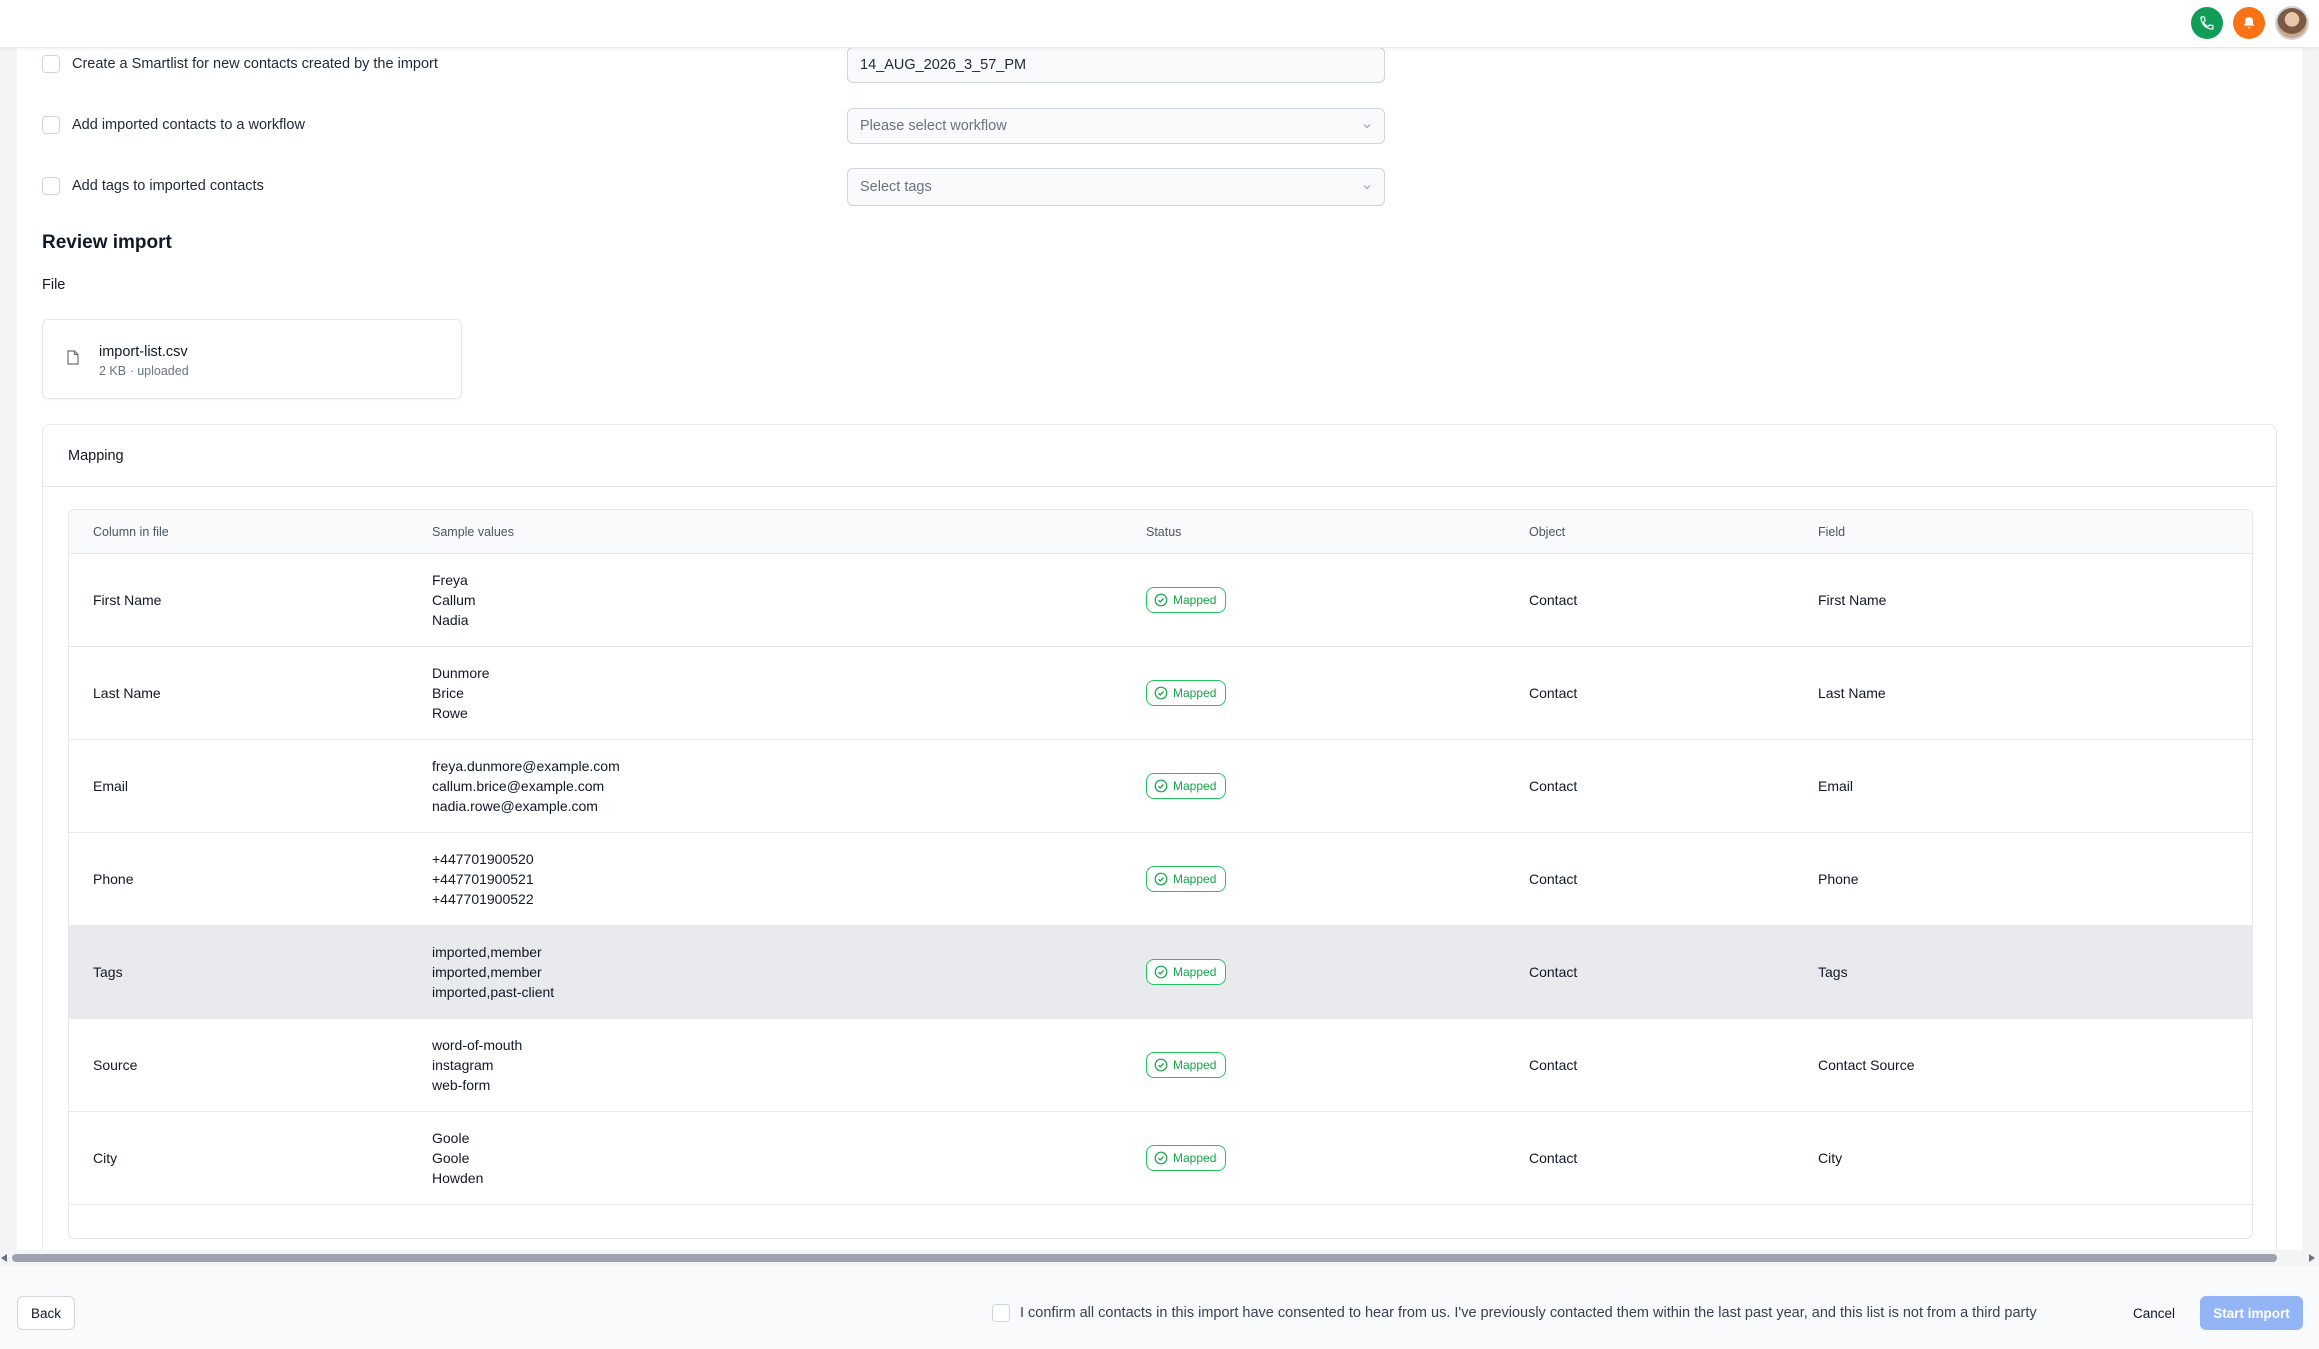 The image size is (2319, 1349). Describe the element at coordinates (54, 285) in the screenshot. I see `file-section-label: File` at that location.